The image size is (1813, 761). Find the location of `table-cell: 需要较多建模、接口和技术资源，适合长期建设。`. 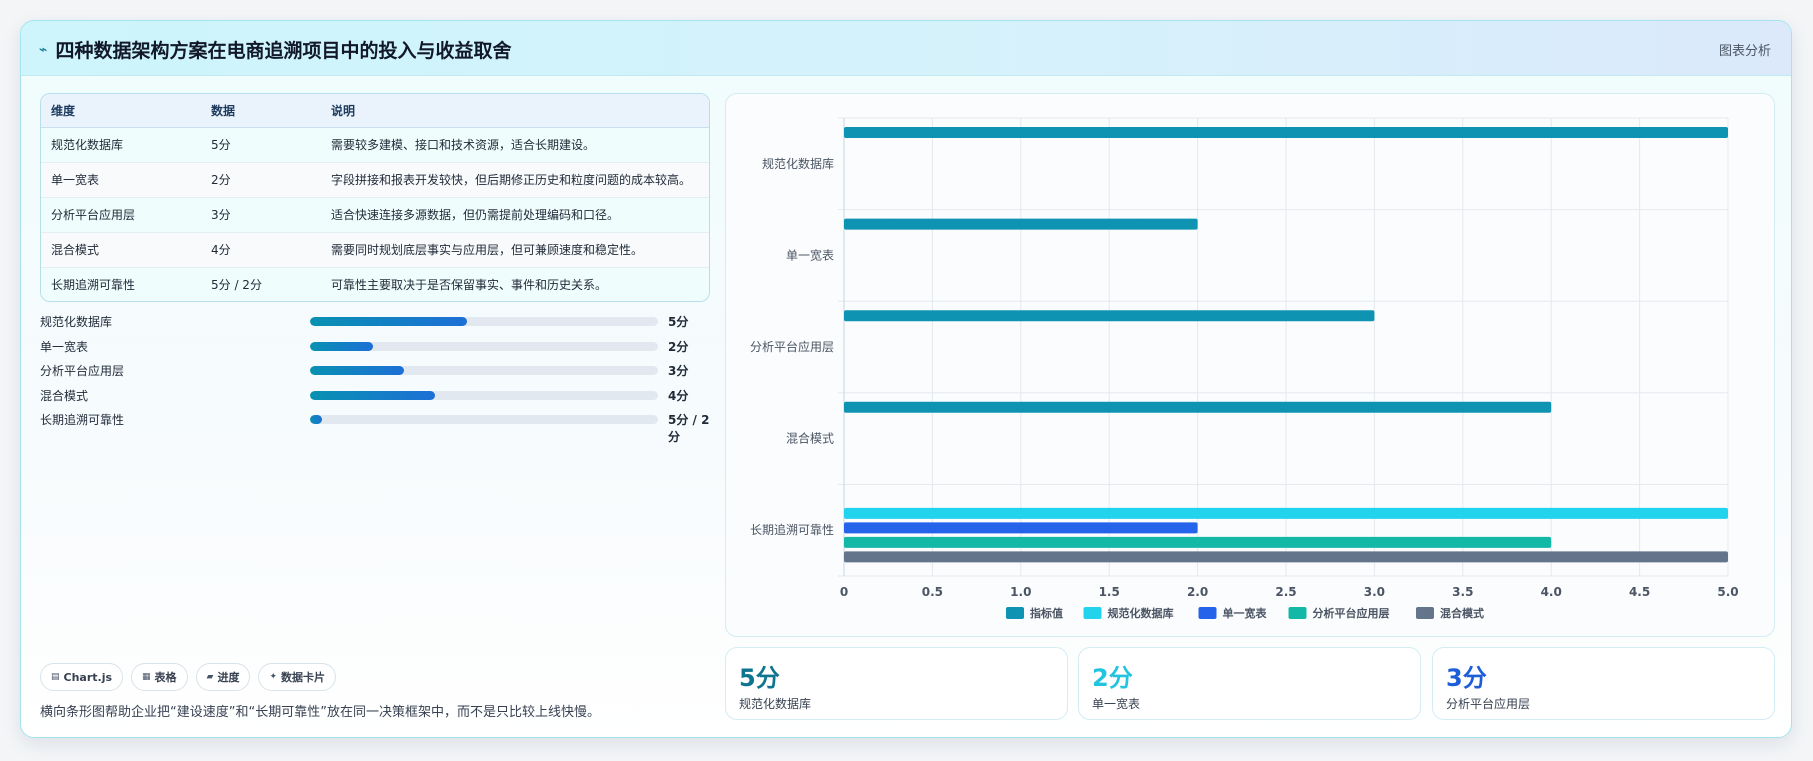

table-cell: 需要较多建模、接口和技术资源，适合长期建设。 is located at coordinates (515, 145).